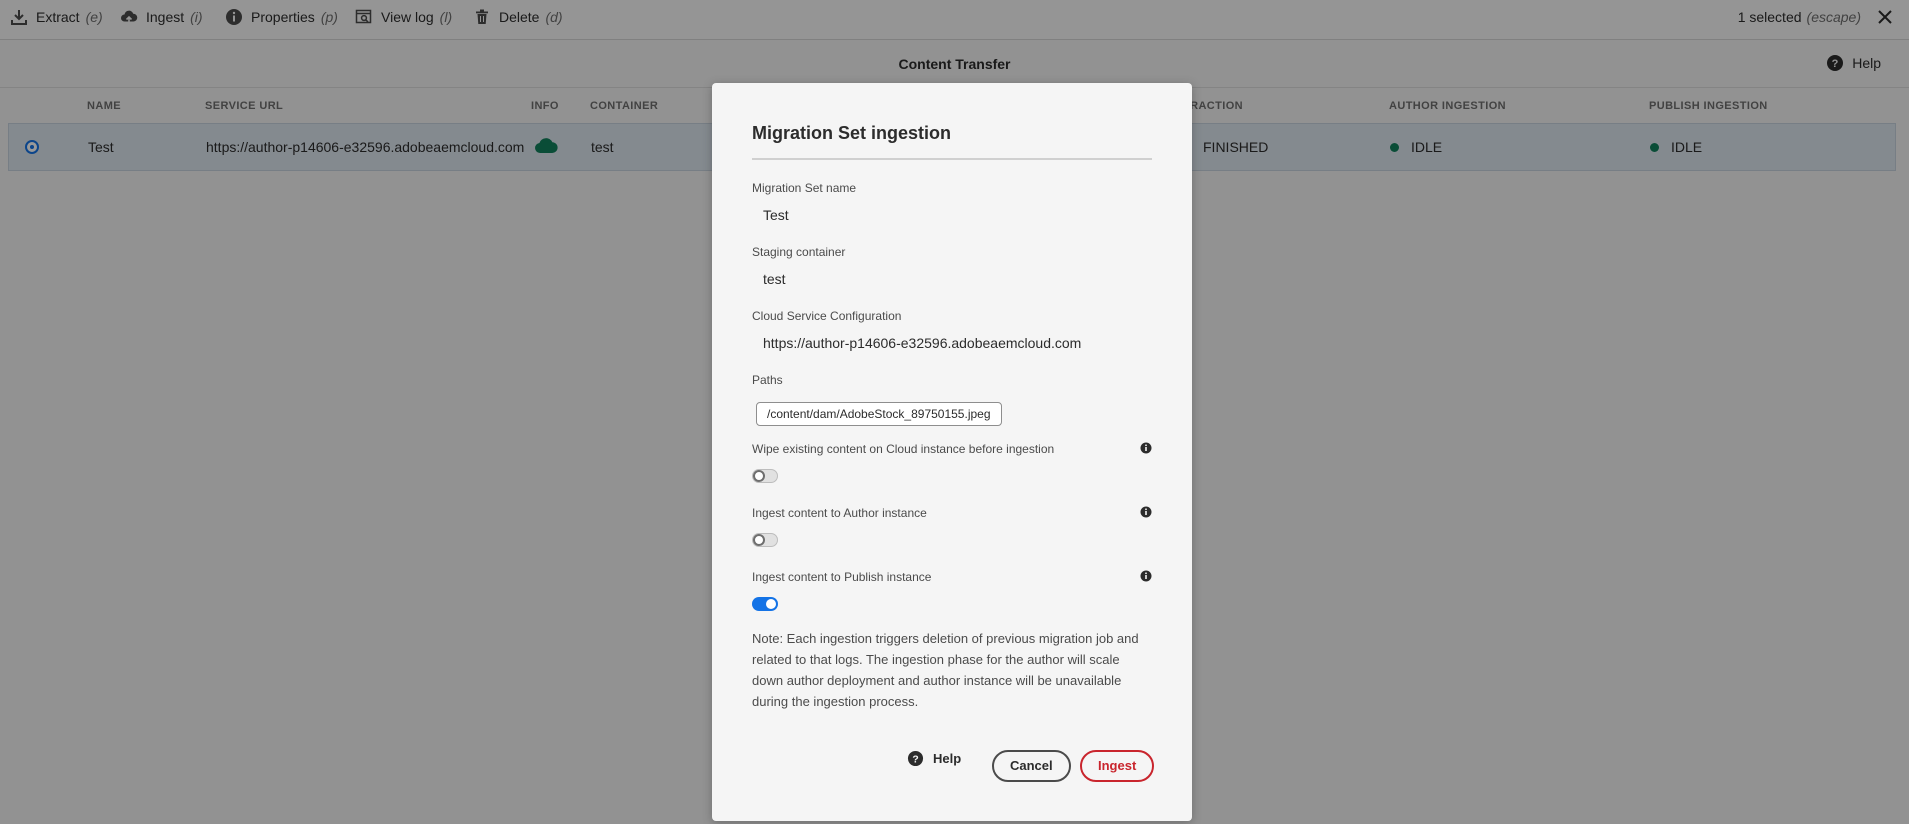 Image resolution: width=1909 pixels, height=824 pixels. What do you see at coordinates (827, 316) in the screenshot?
I see `cloud-service-config-label: Cloud Service Configuration` at bounding box center [827, 316].